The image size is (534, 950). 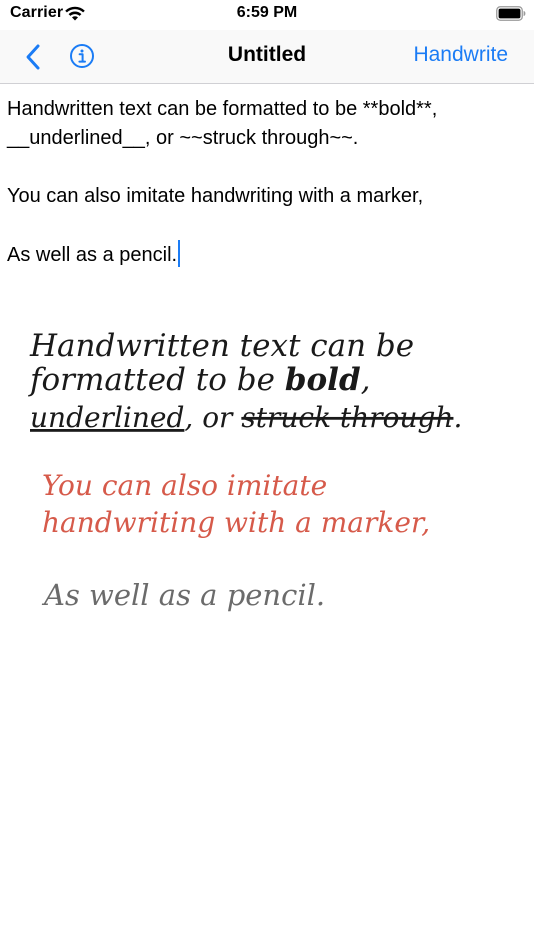 I want to click on battery-icon, so click(x=511, y=13).